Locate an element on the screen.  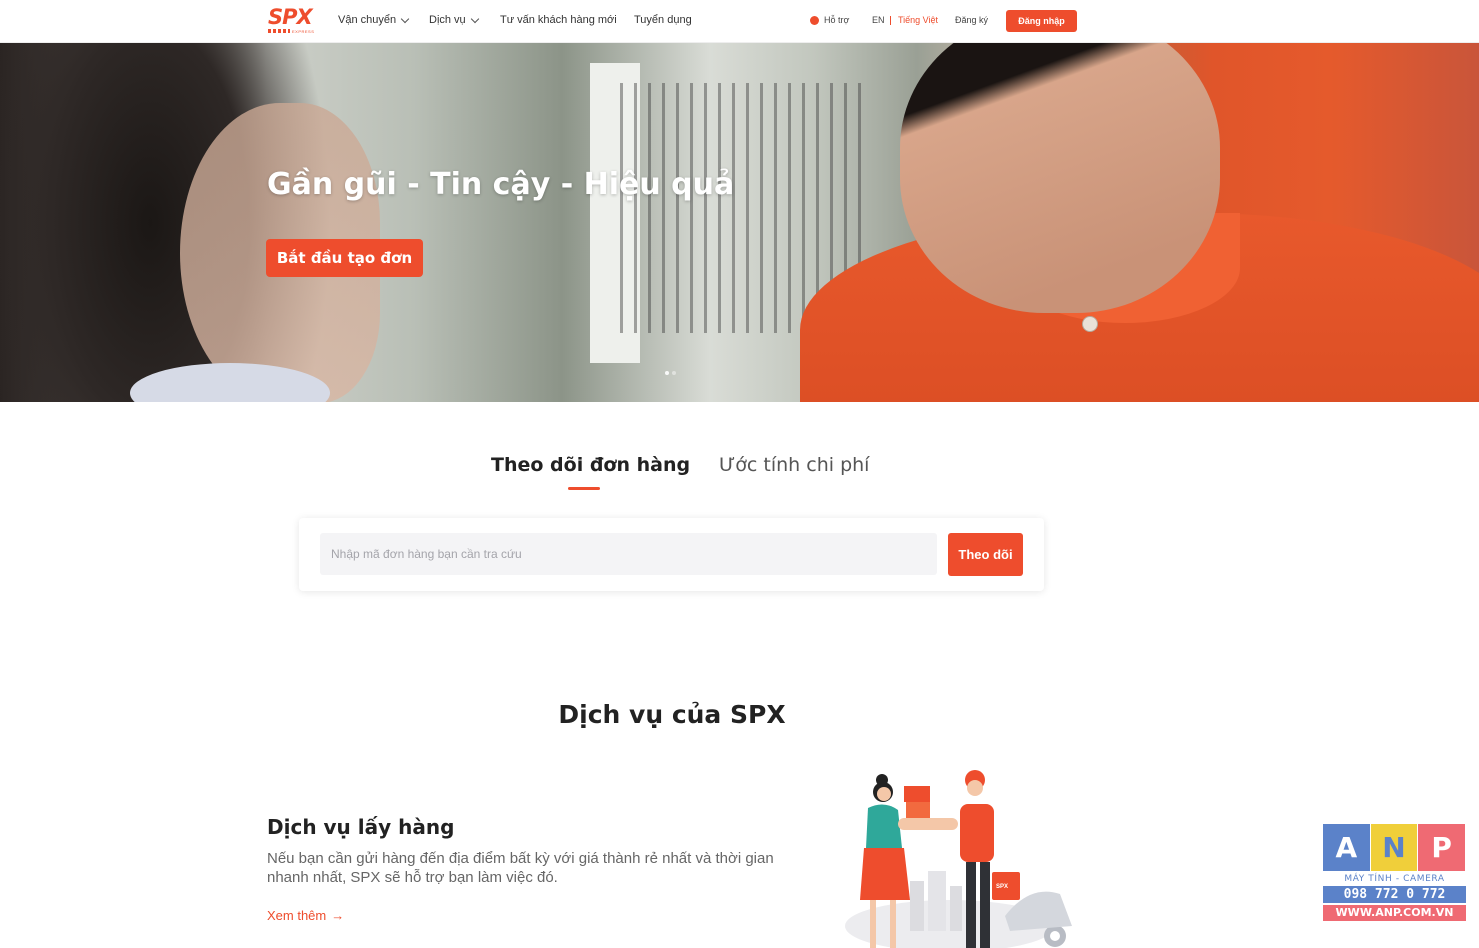
support-link: Hỗ trợ is located at coordinates (829, 20).